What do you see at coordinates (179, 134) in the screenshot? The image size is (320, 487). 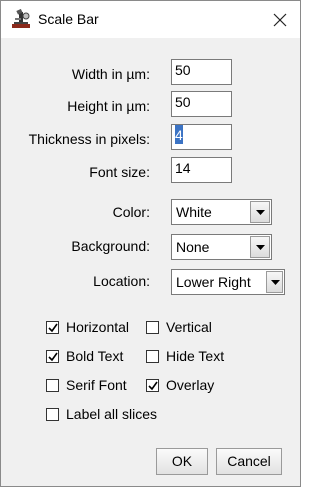 I see `thickness-value: 4` at bounding box center [179, 134].